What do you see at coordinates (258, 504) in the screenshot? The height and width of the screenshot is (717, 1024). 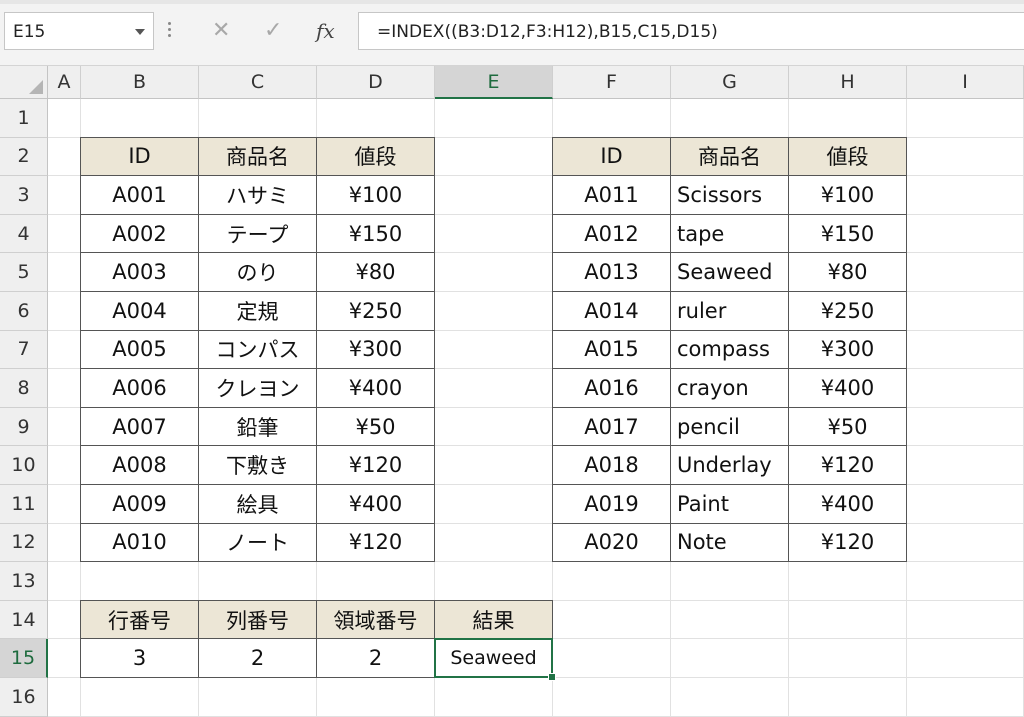 I see `table1-cell: 絵具` at bounding box center [258, 504].